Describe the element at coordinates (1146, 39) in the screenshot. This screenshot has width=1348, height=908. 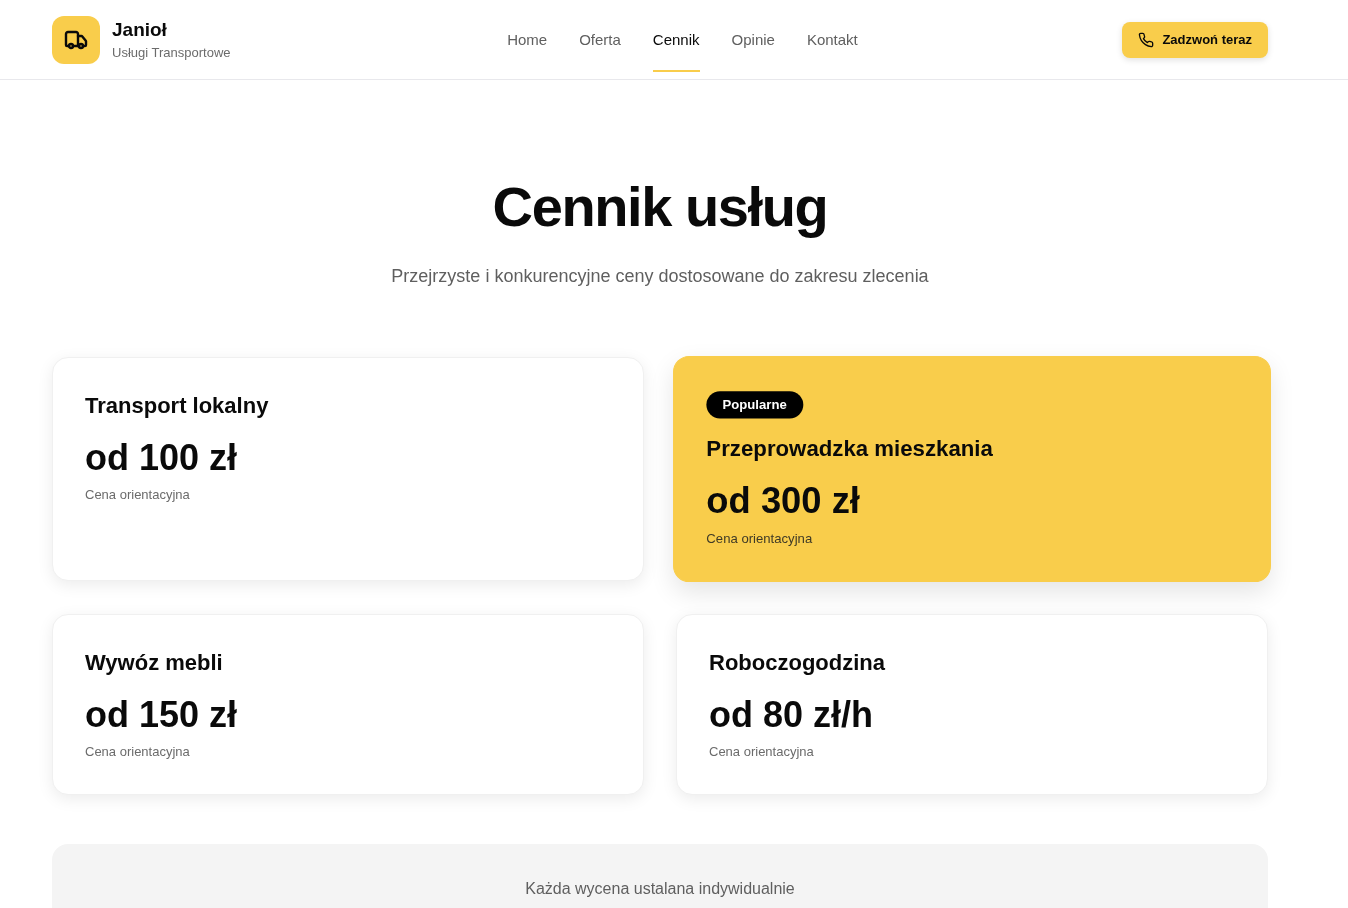
I see `phone-icon` at that location.